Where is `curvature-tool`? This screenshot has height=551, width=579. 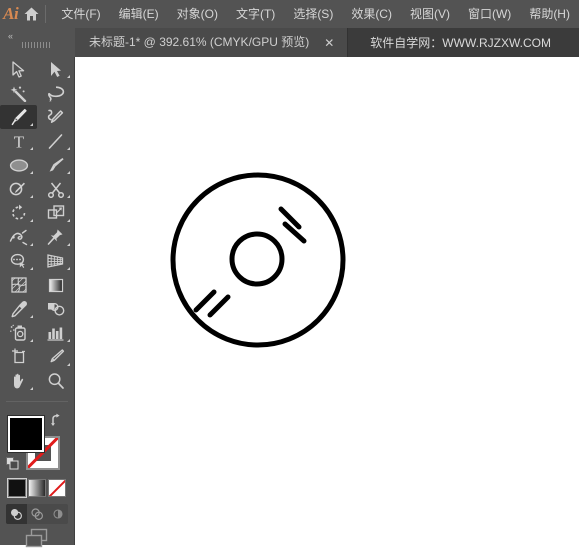 curvature-tool is located at coordinates (55, 117).